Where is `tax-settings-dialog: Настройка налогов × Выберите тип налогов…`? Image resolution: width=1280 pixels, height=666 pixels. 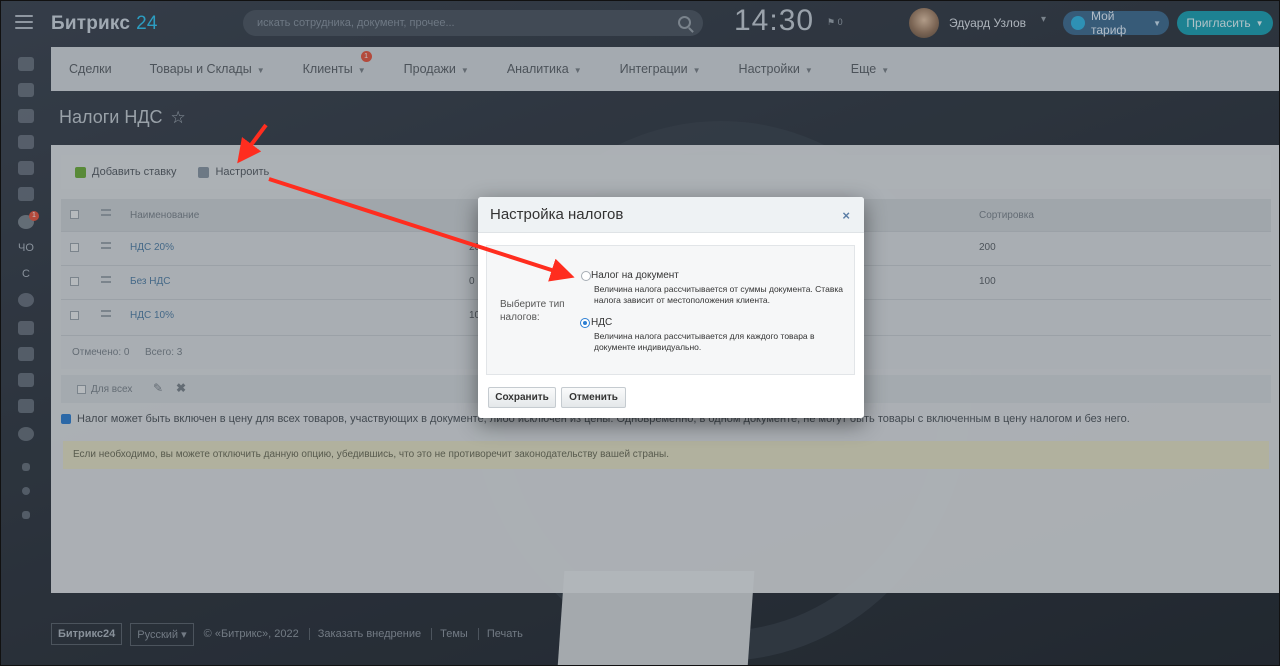 tax-settings-dialog: Настройка налогов × Выберите тип налогов… is located at coordinates (671, 307).